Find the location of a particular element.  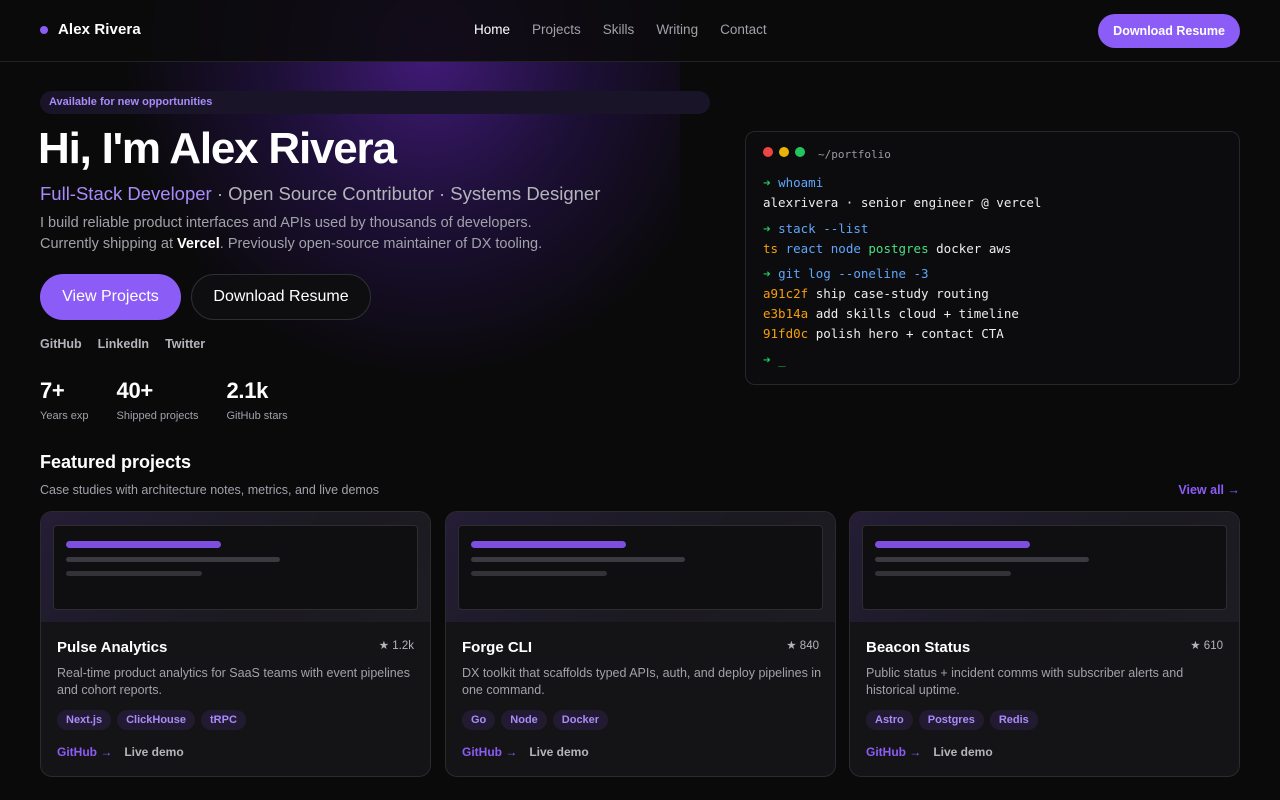

project-stars: ★ 840 is located at coordinates (802, 646).